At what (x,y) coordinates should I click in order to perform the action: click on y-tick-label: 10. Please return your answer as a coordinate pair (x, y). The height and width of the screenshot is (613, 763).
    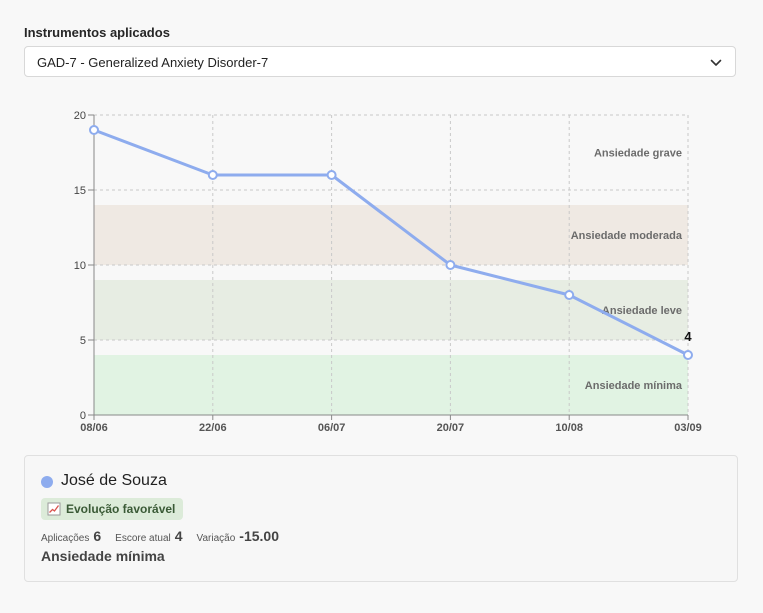
    Looking at the image, I should click on (80, 266).